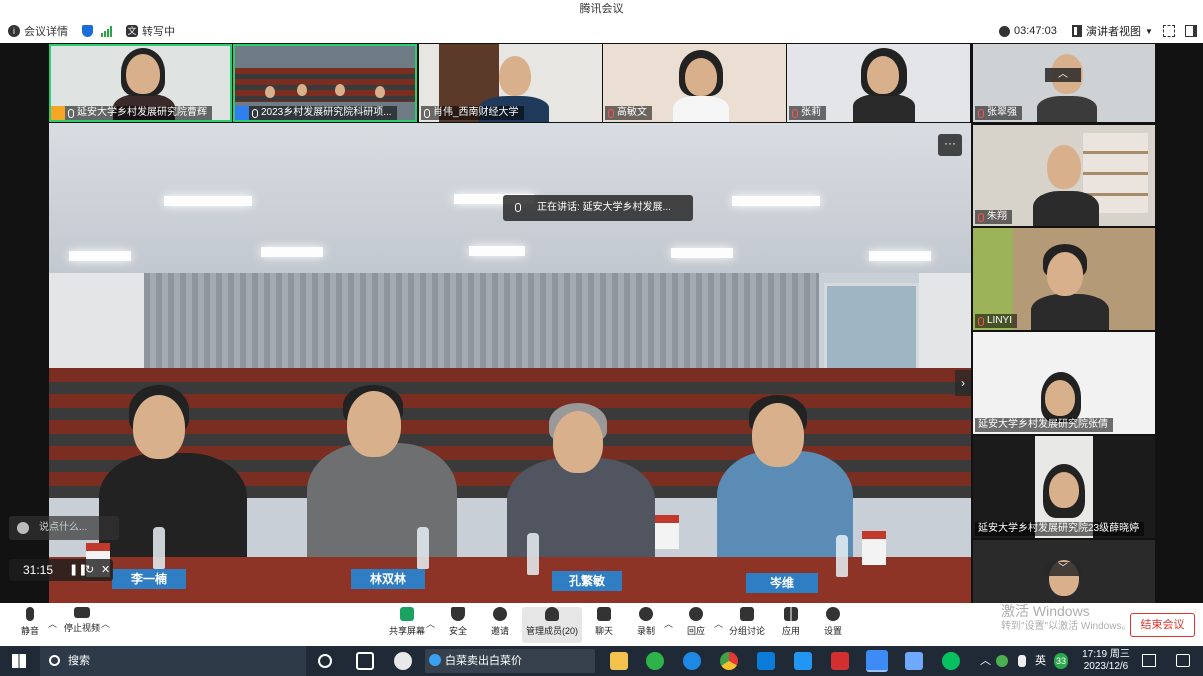  What do you see at coordinates (71, 113) in the screenshot?
I see `mic-icon` at bounding box center [71, 113].